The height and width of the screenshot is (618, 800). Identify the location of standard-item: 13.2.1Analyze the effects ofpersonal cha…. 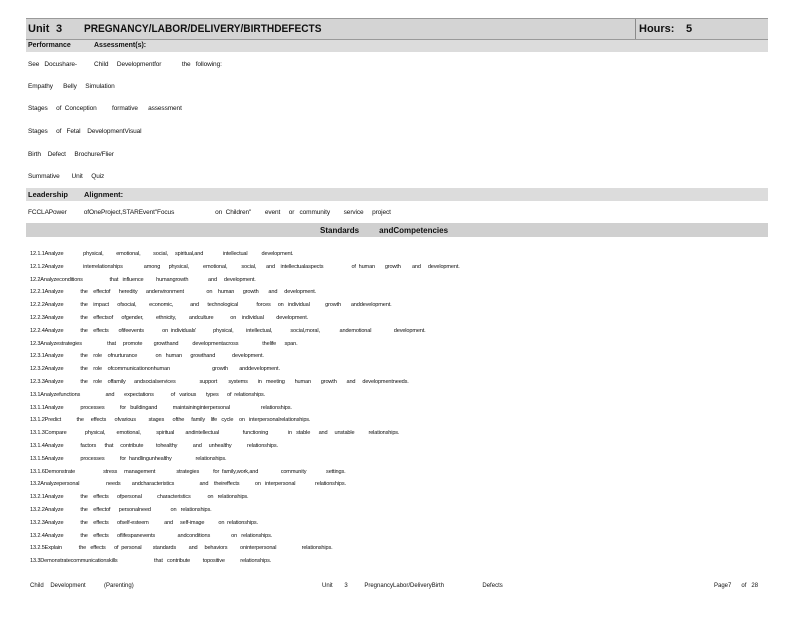
(139, 497).